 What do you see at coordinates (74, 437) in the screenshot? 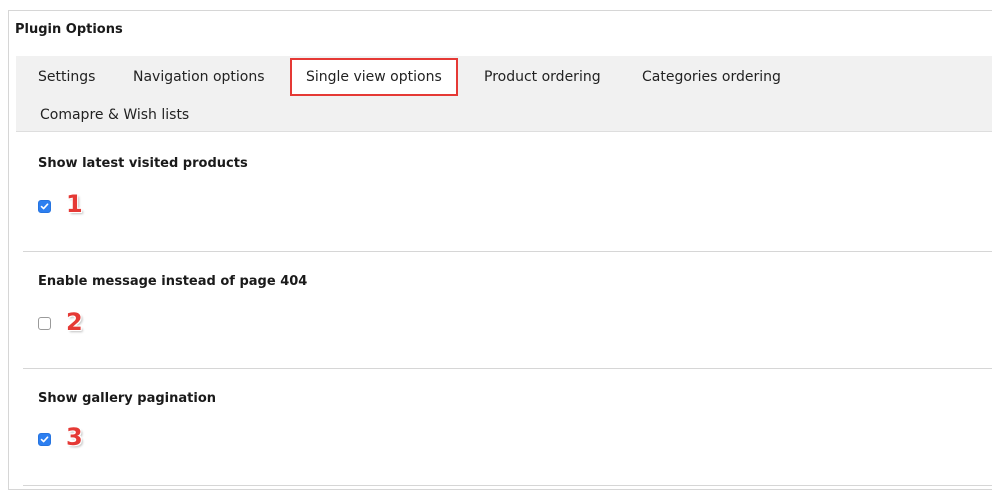
I see `annotation-marker: 3` at bounding box center [74, 437].